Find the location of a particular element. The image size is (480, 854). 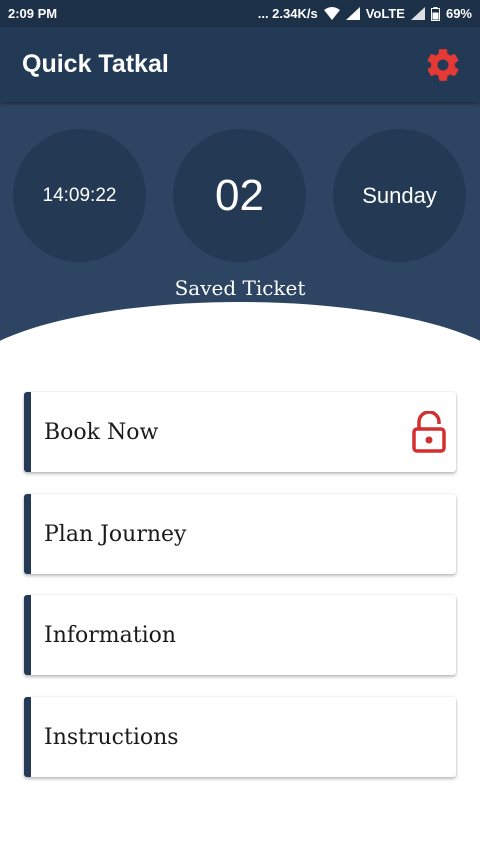

network-speed: ... 2.34K/s is located at coordinates (287, 13).